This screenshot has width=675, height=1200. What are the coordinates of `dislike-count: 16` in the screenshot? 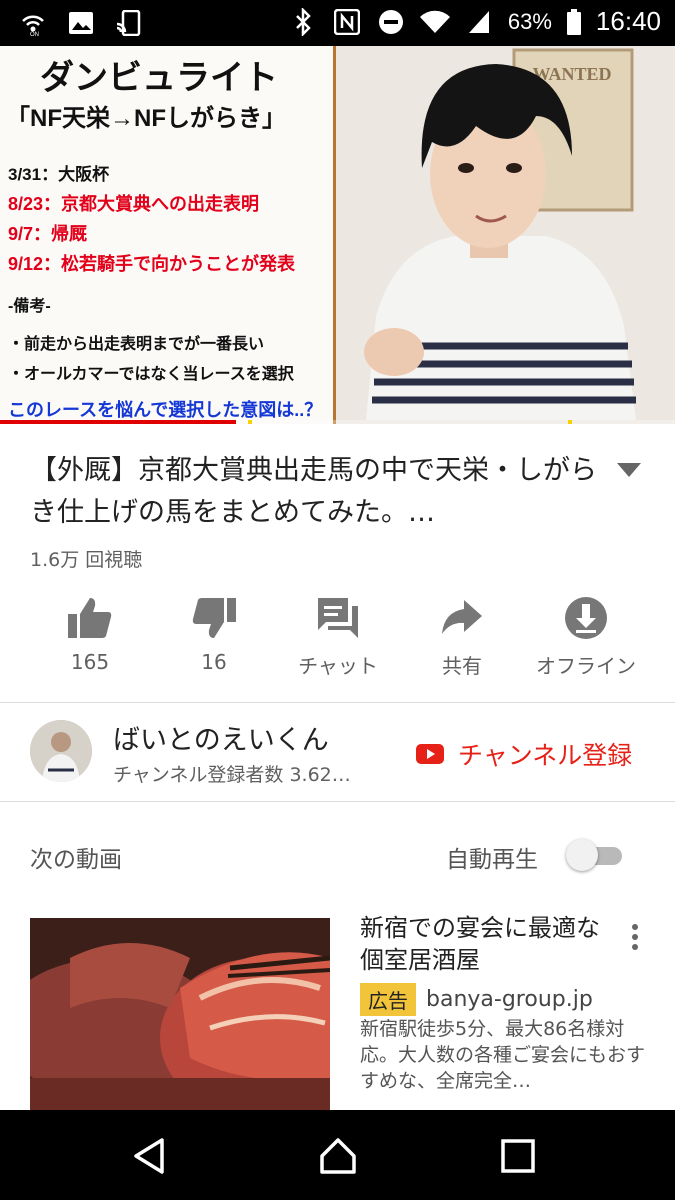 It's located at (214, 662).